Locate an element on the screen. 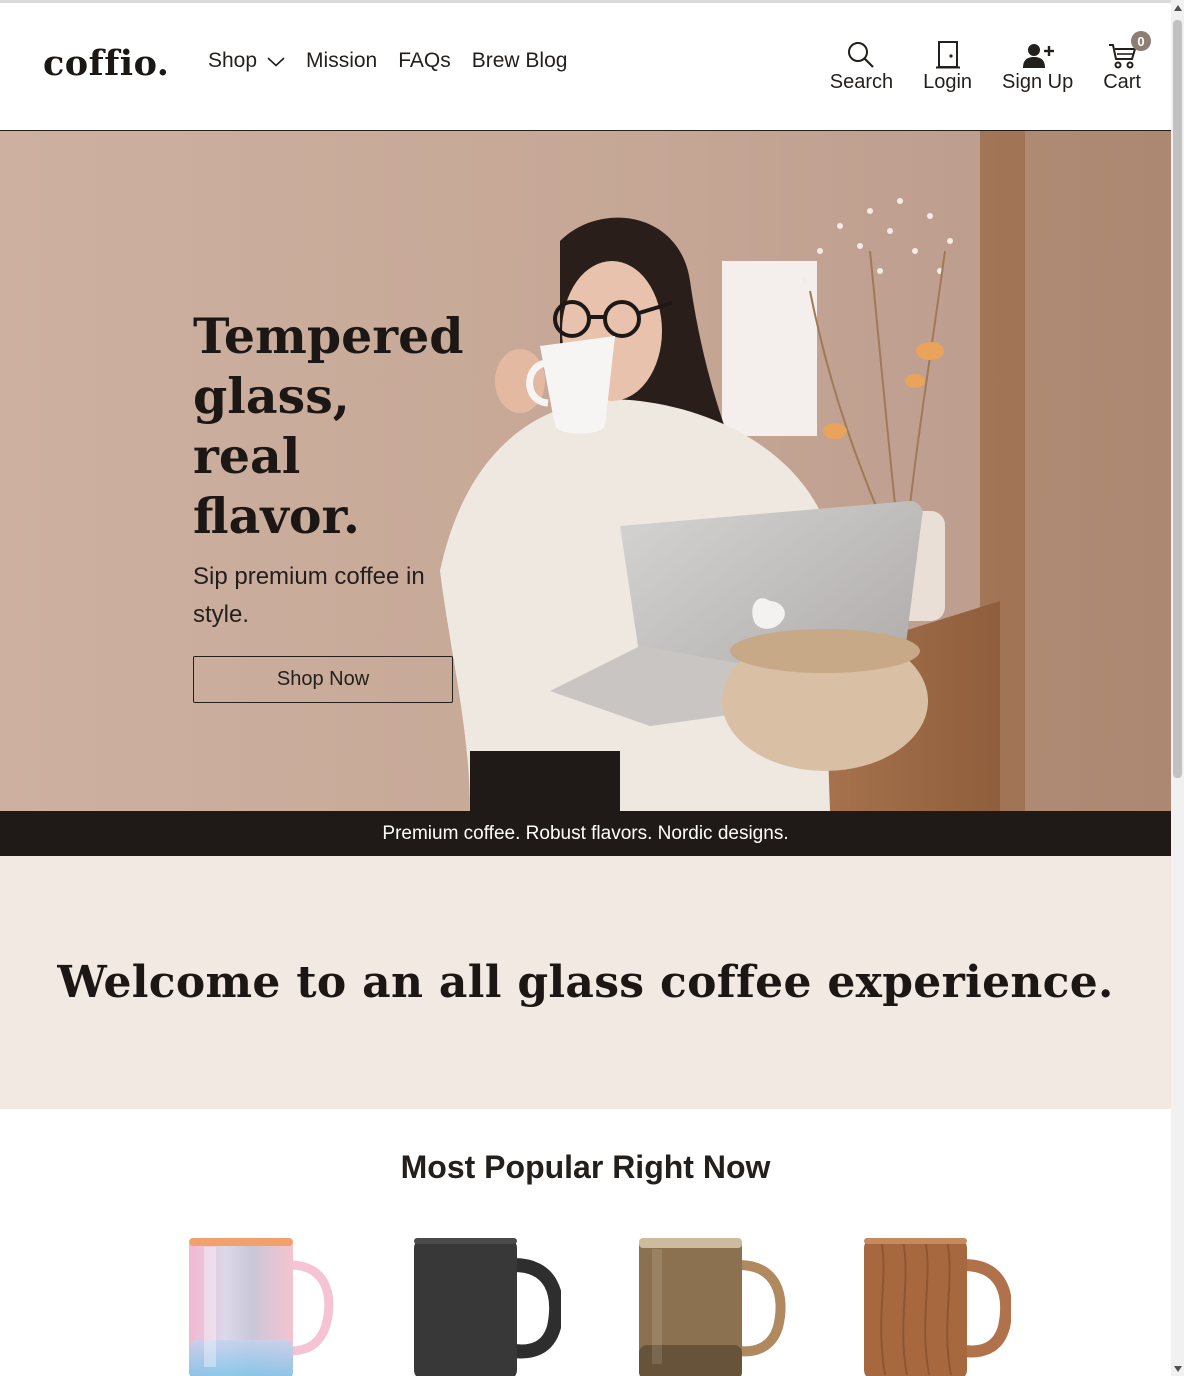  door-icon is located at coordinates (947, 52).